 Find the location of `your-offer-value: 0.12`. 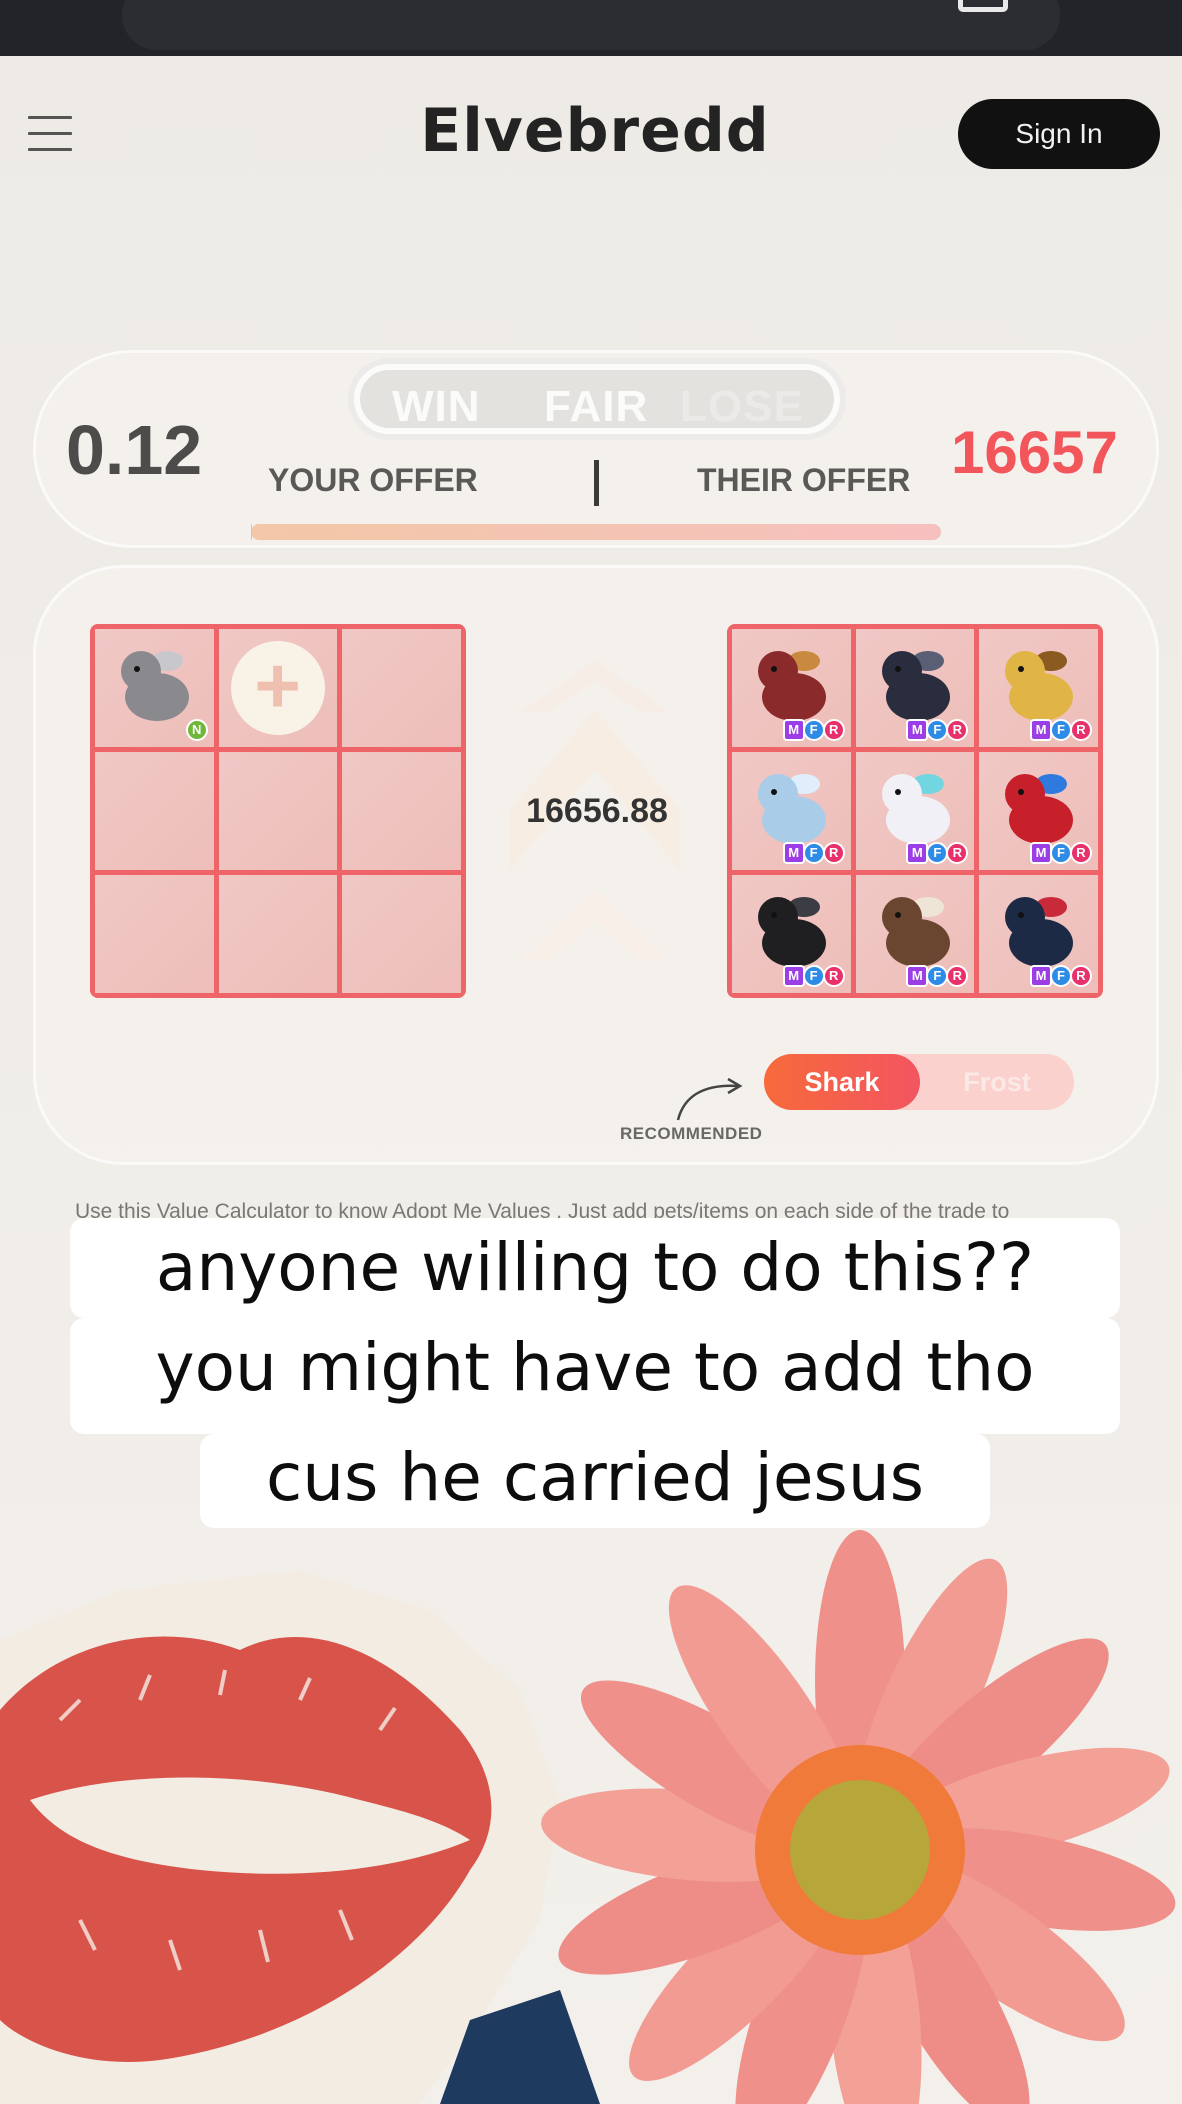

your-offer-value: 0.12 is located at coordinates (134, 450).